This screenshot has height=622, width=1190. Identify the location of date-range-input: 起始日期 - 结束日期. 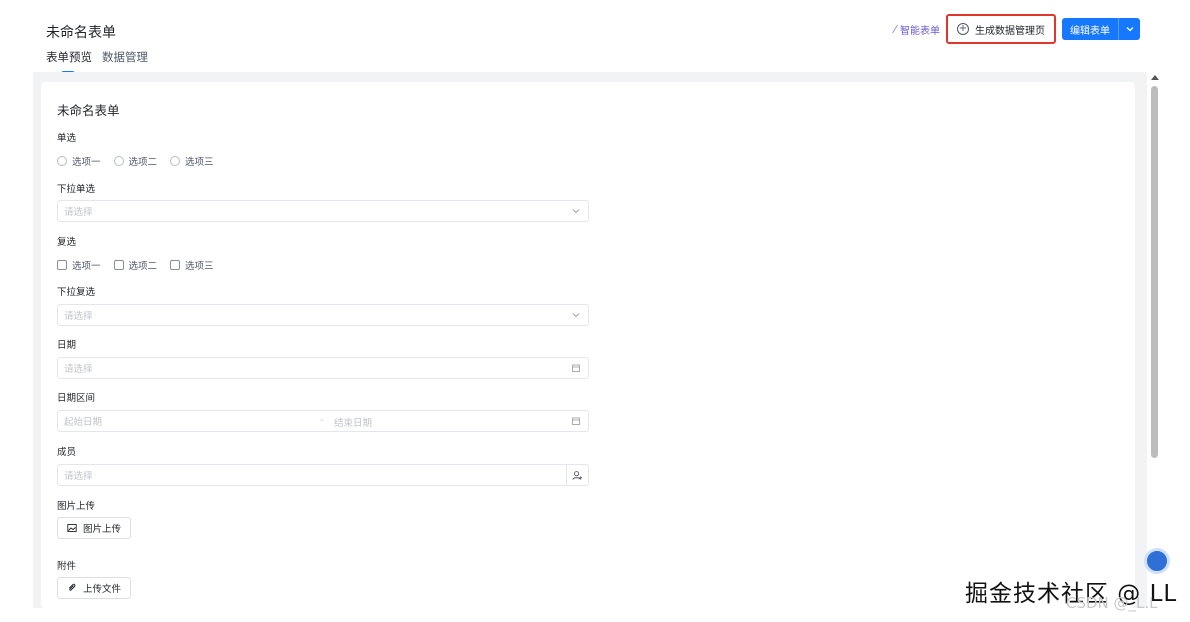
(323, 421).